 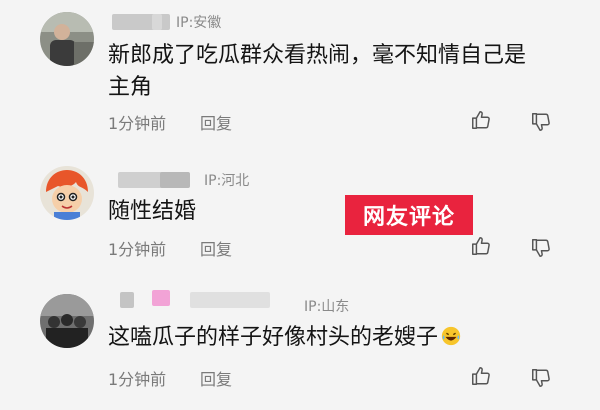 I want to click on group-photo-icon, so click(x=67, y=321).